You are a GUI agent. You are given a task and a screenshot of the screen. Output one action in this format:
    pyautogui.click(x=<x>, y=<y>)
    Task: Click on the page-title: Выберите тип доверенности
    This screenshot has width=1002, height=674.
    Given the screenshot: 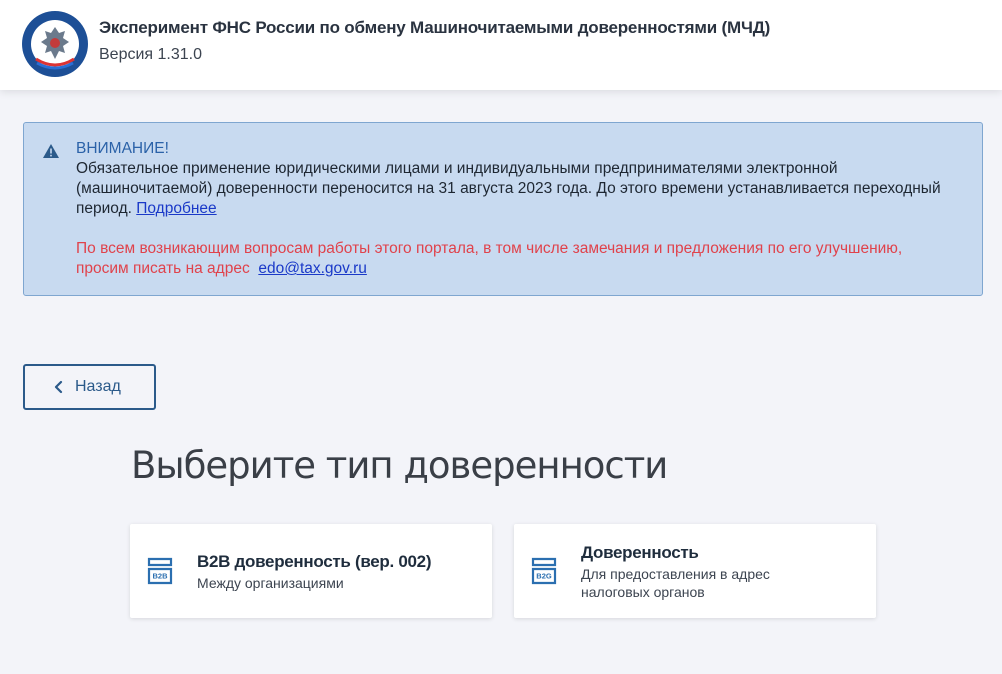 What is the action you would take?
    pyautogui.click(x=399, y=465)
    